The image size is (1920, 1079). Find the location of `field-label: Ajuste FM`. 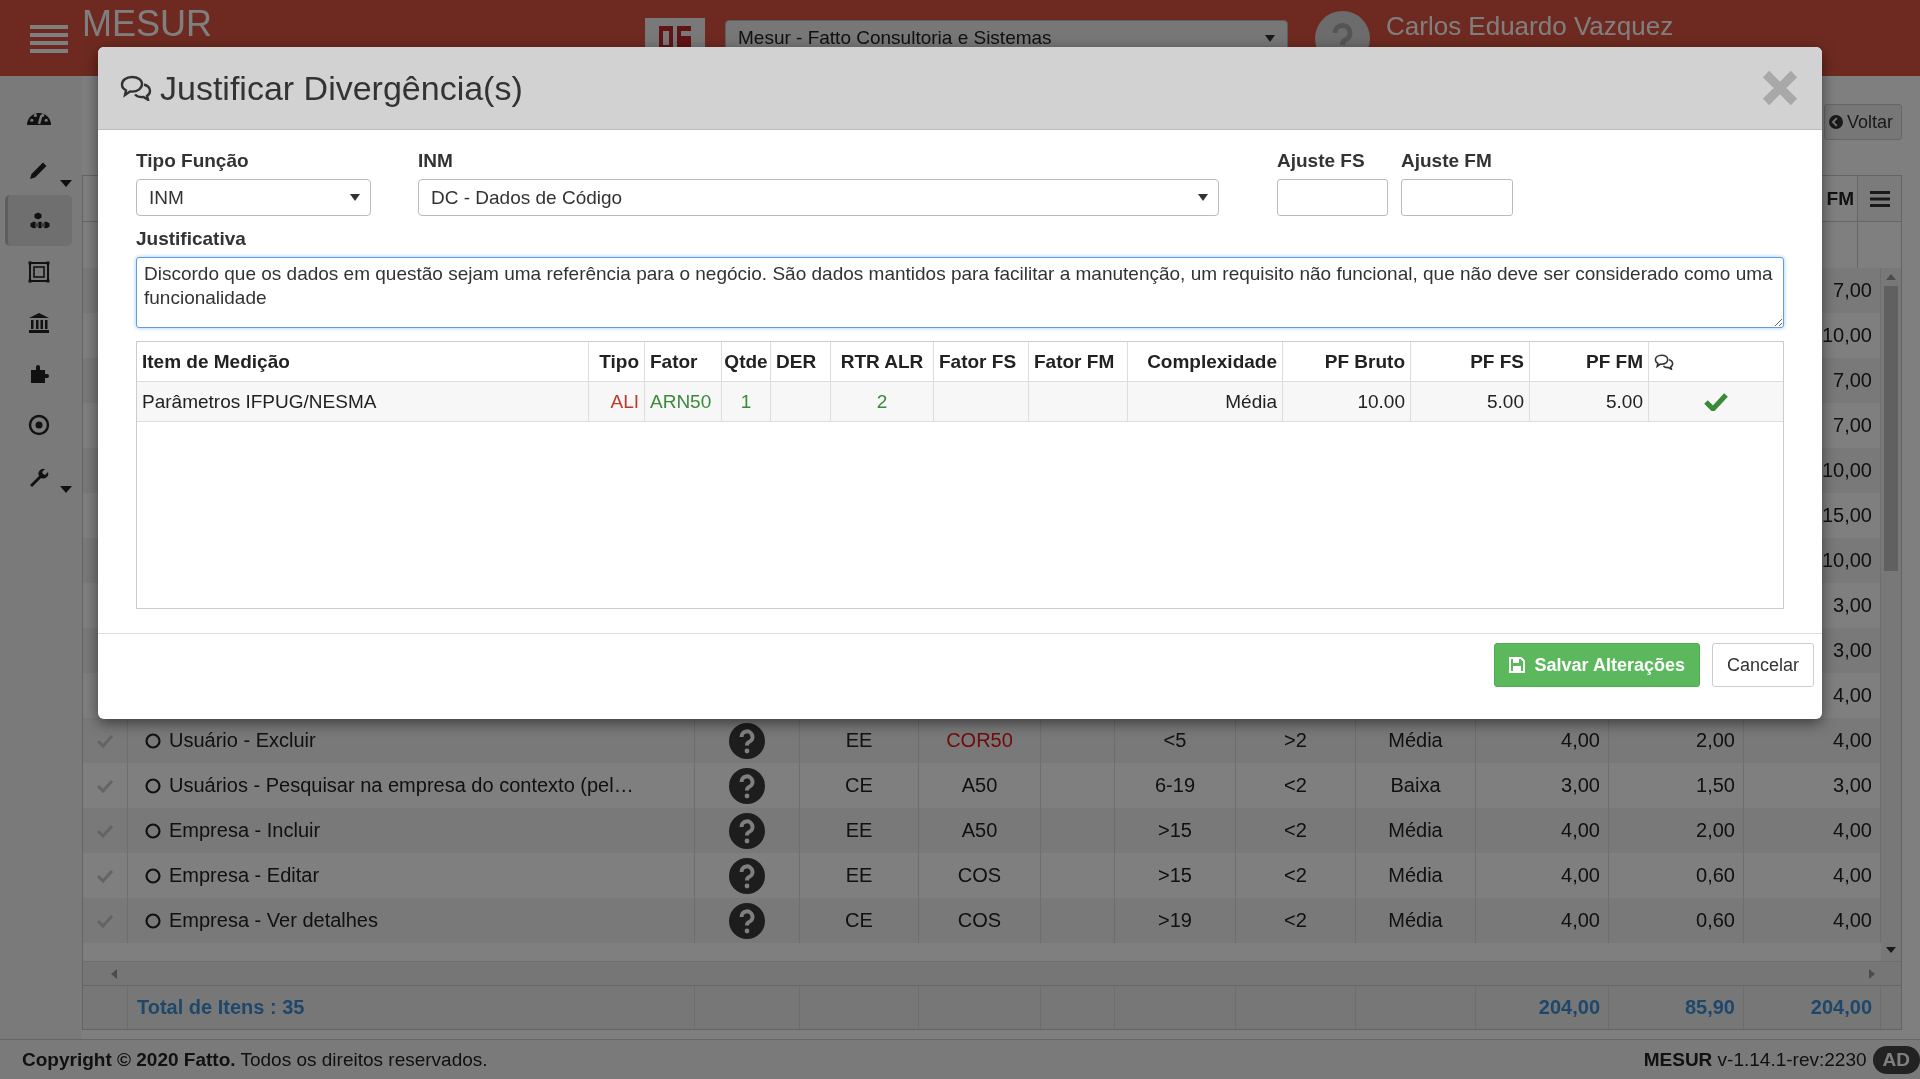

field-label: Ajuste FM is located at coordinates (1447, 161).